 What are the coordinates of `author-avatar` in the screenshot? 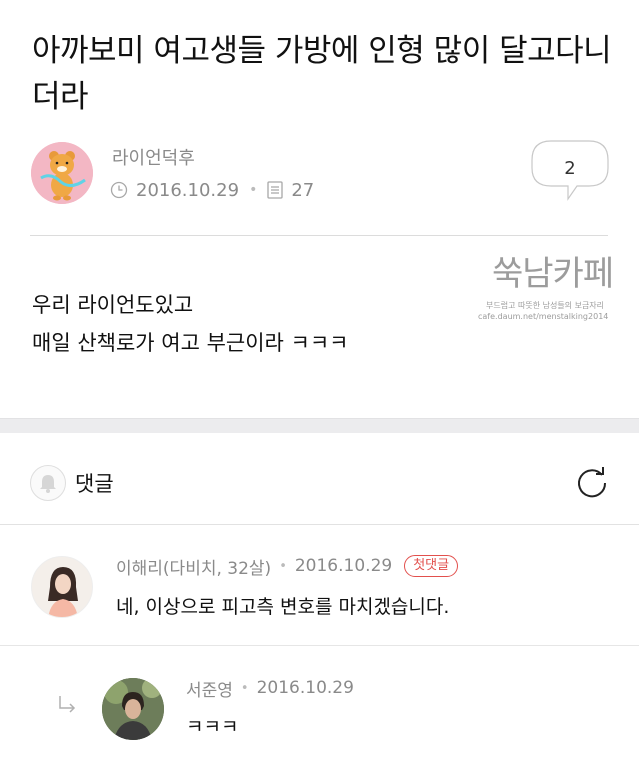 It's located at (62, 173).